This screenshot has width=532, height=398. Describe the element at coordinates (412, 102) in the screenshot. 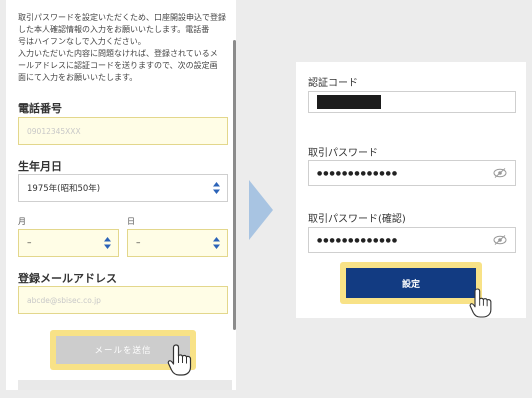

I see `verification-code-input` at that location.